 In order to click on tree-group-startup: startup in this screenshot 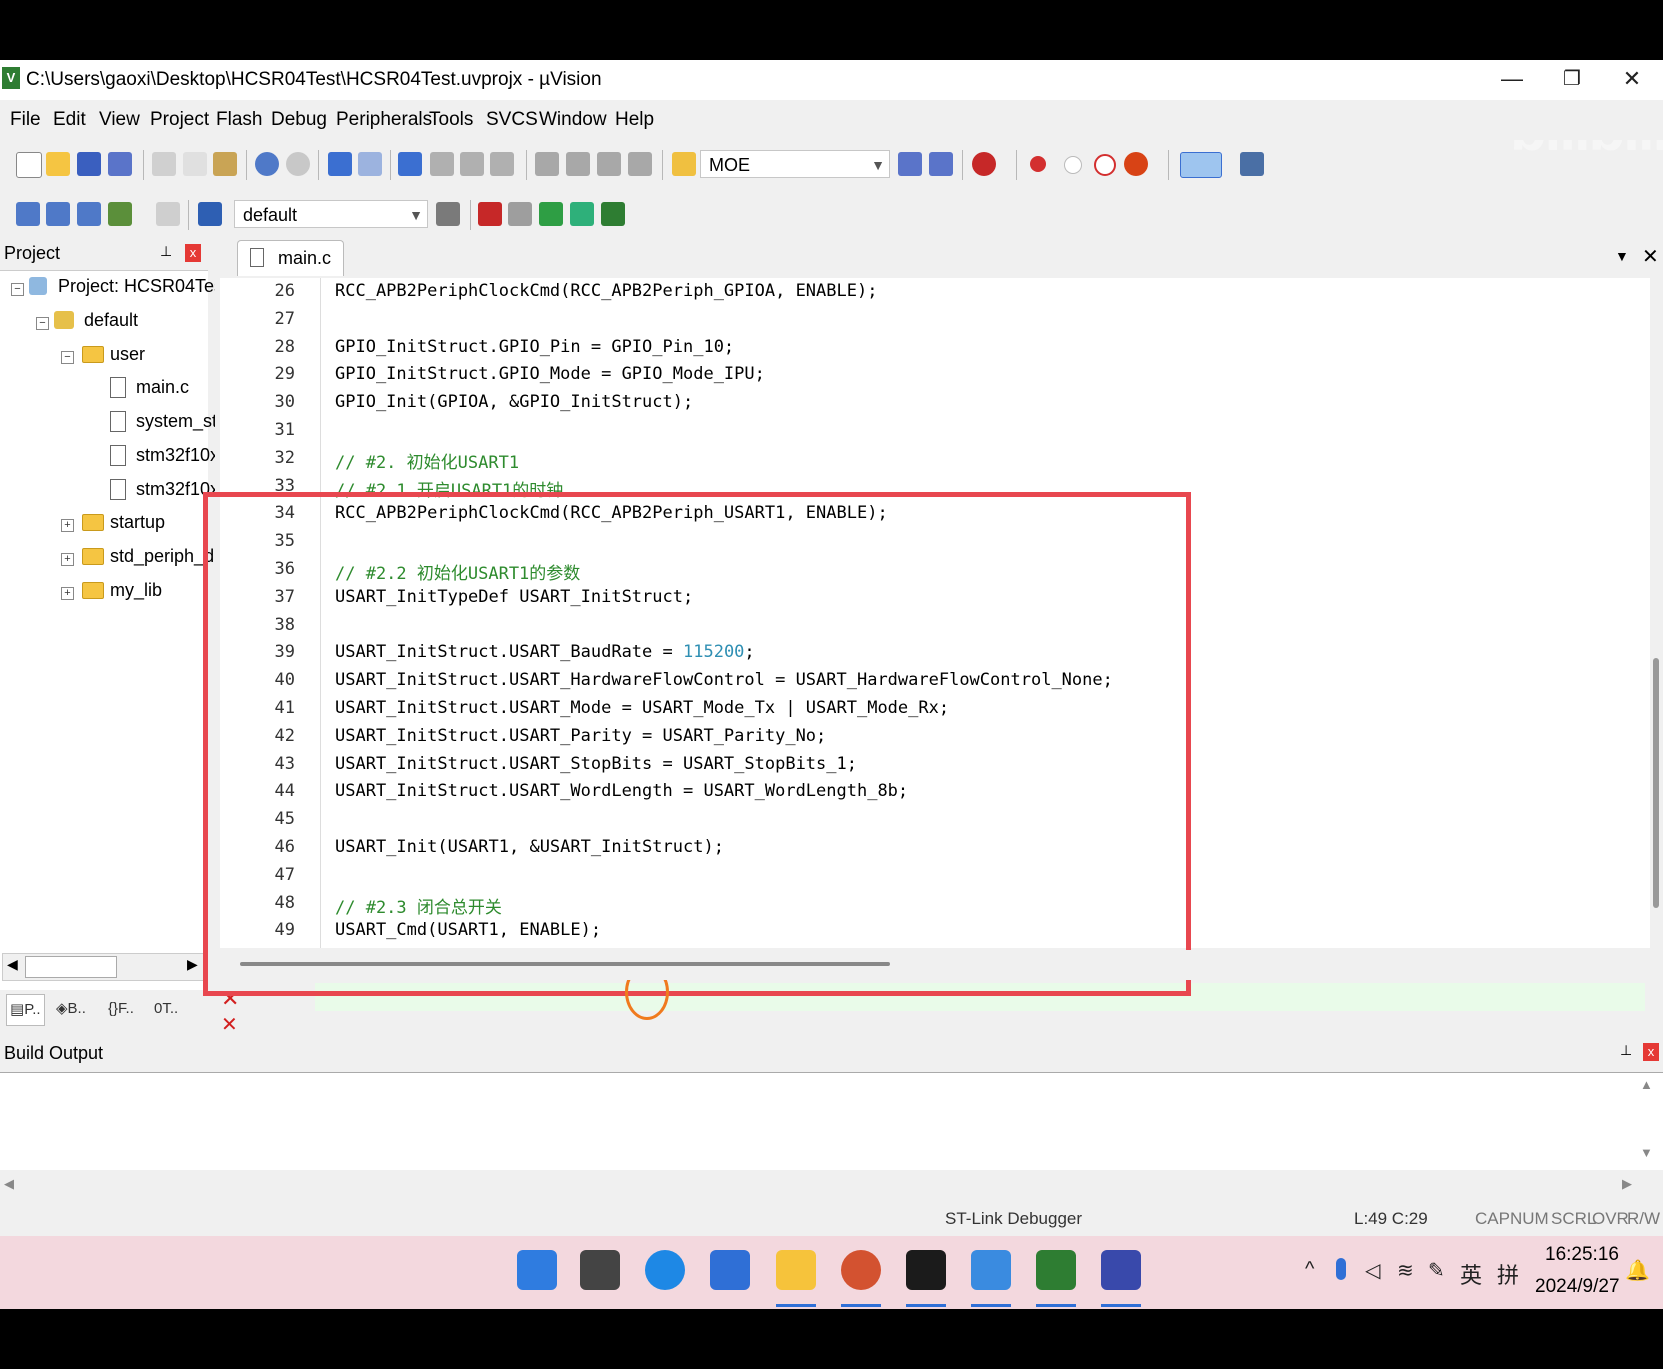, I will do `click(137, 522)`.